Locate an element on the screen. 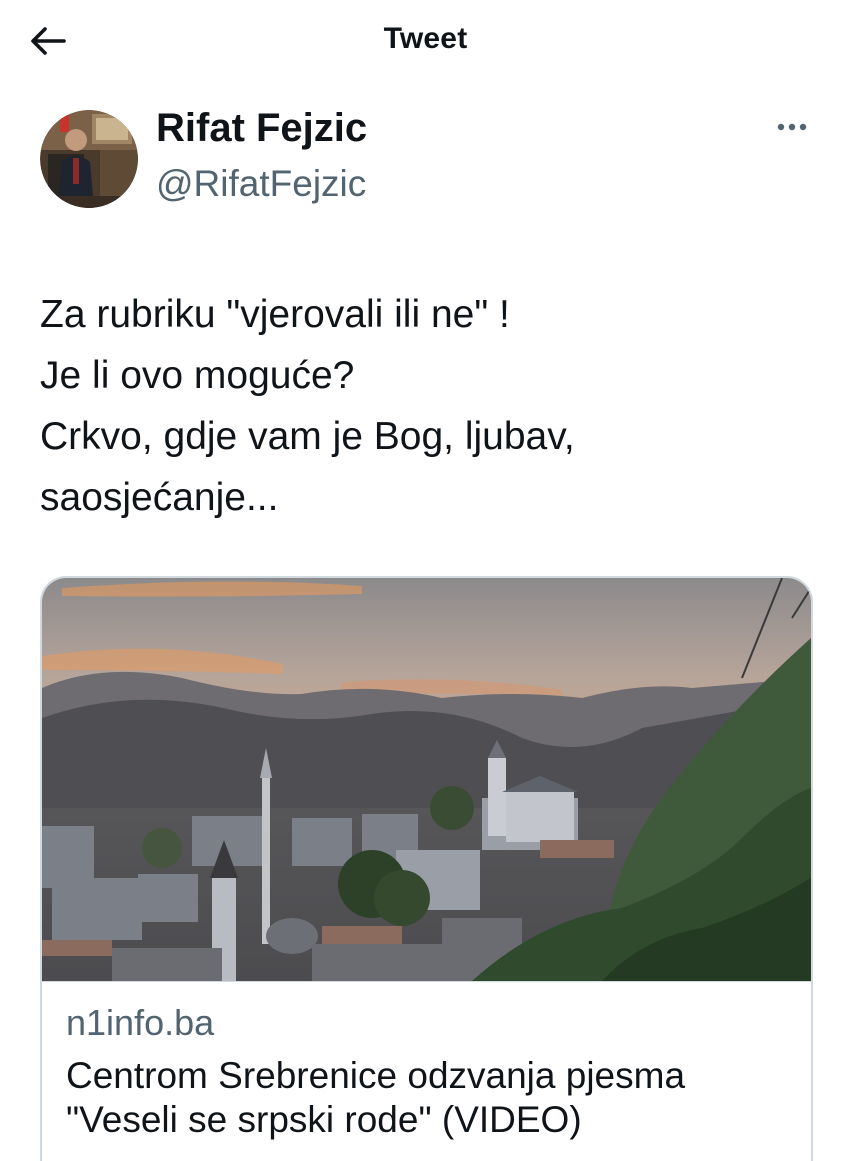  more-options-button is located at coordinates (792, 127).